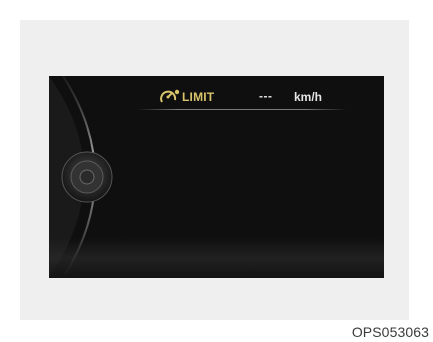 Image resolution: width=433 pixels, height=342 pixels. What do you see at coordinates (216, 258) in the screenshot?
I see `display-bottom-glow` at bounding box center [216, 258].